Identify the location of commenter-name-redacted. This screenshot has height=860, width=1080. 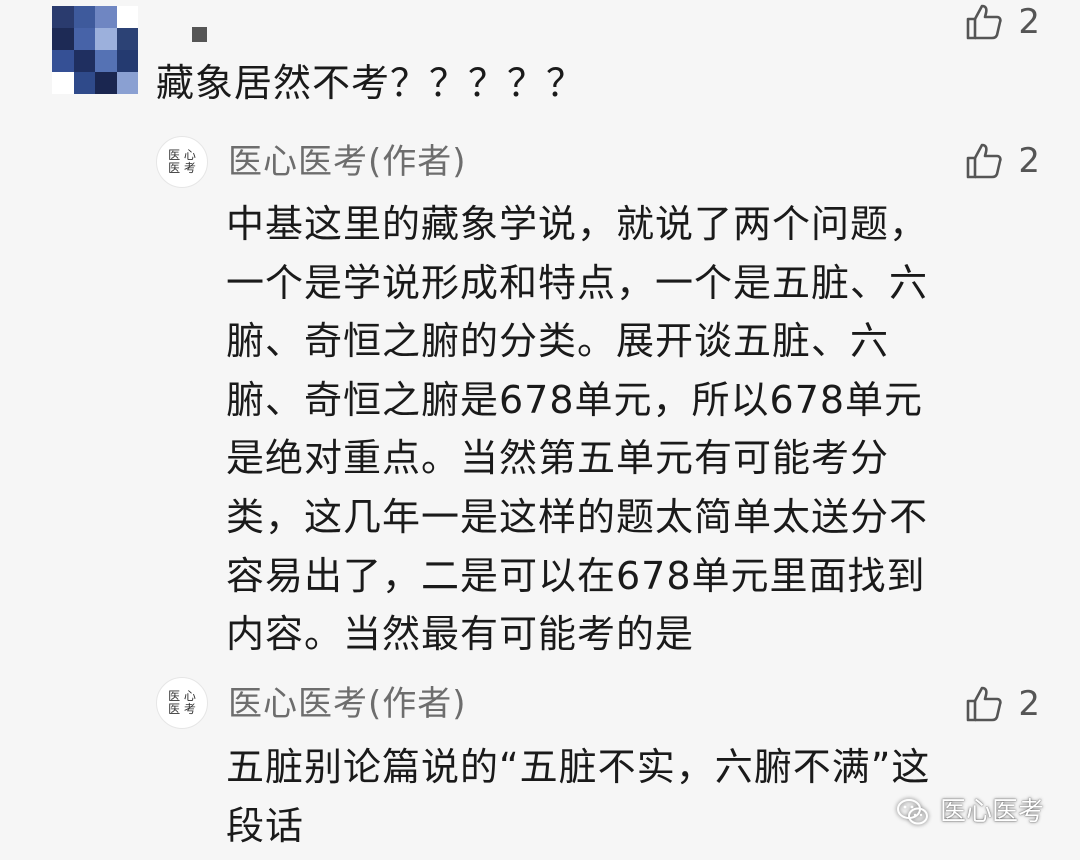
(199, 34).